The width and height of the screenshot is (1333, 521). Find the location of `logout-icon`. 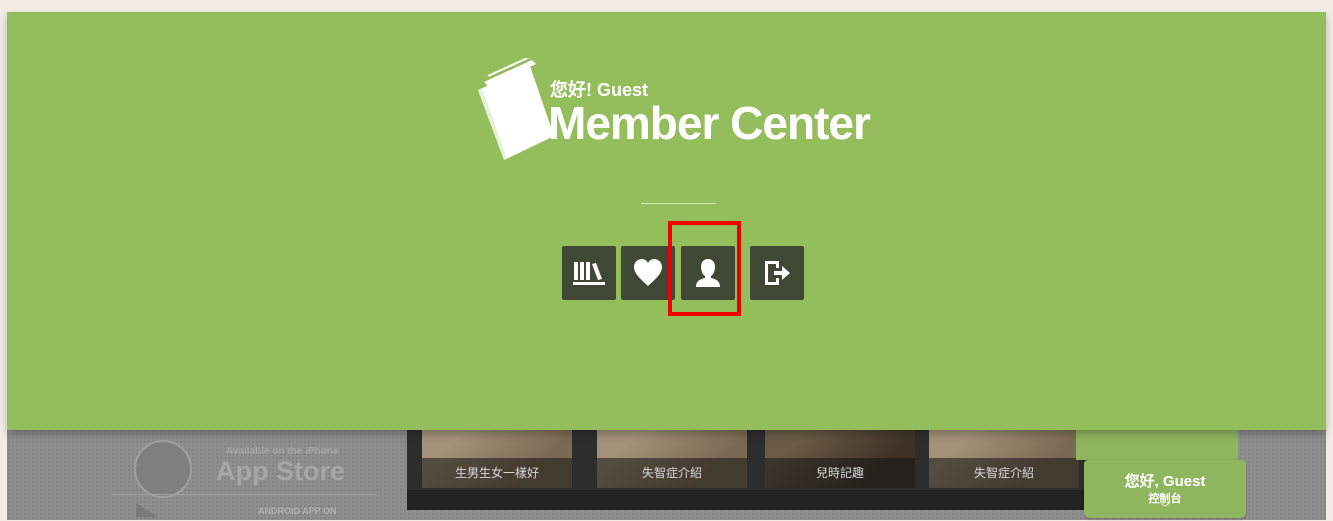

logout-icon is located at coordinates (777, 273).